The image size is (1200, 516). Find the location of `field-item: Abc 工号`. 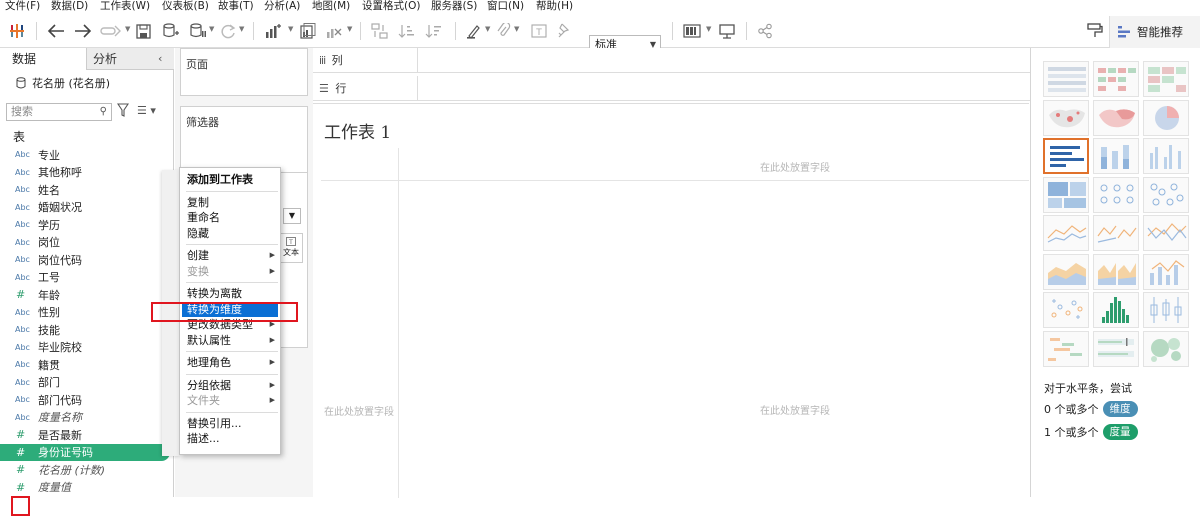

field-item: Abc 工号 is located at coordinates (87, 278).